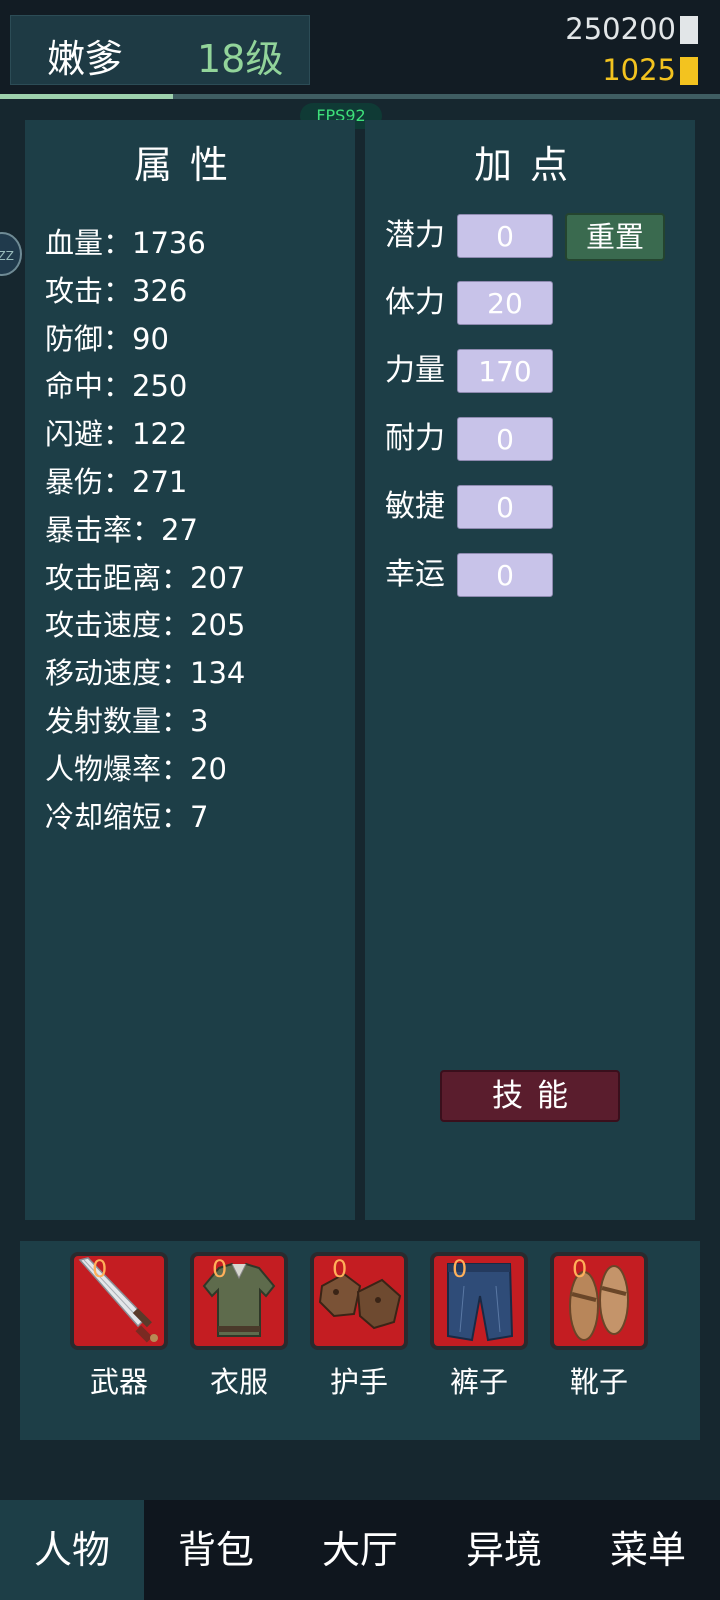 Image resolution: width=720 pixels, height=1600 pixels. I want to click on silver-currency-icon, so click(689, 30).